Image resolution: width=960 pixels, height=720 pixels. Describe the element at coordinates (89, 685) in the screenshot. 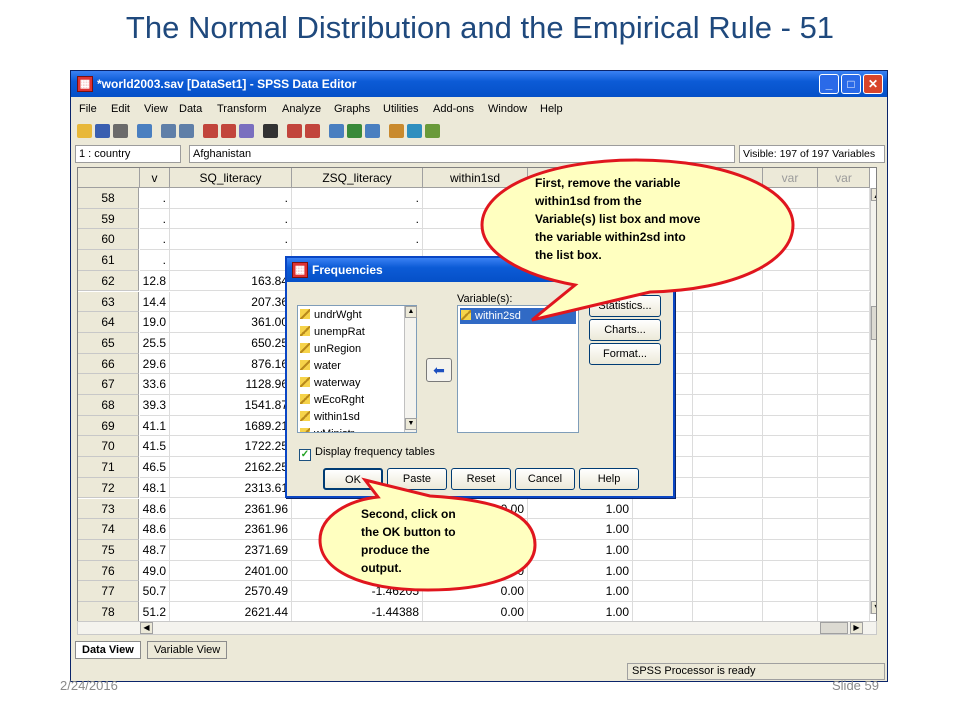

I see `slide-date: 2/24/2016` at that location.